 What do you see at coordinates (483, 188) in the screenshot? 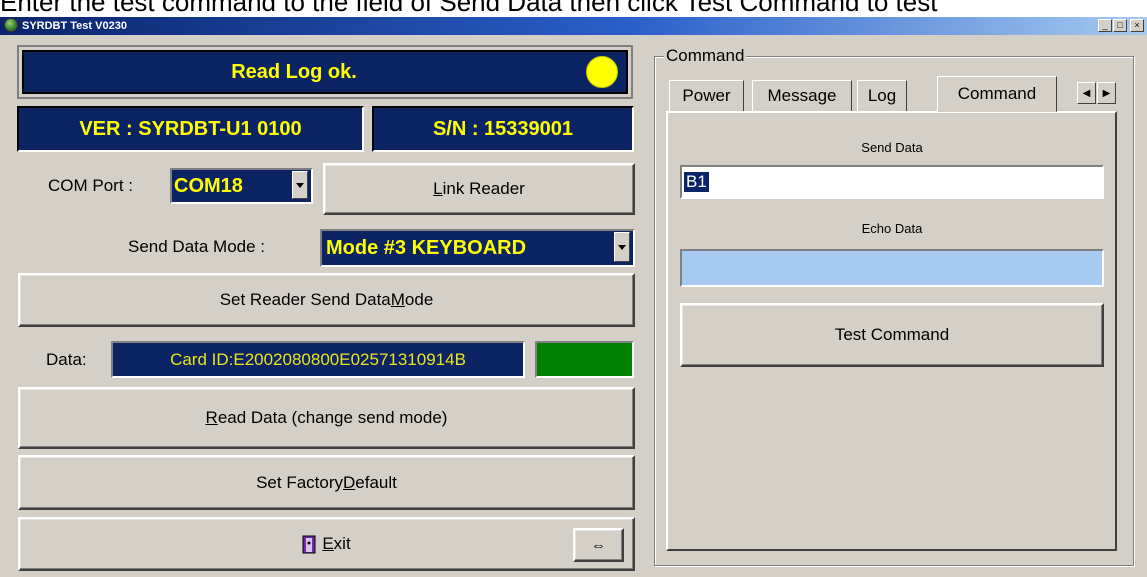
I see `link-reader-label: ink Reader` at bounding box center [483, 188].